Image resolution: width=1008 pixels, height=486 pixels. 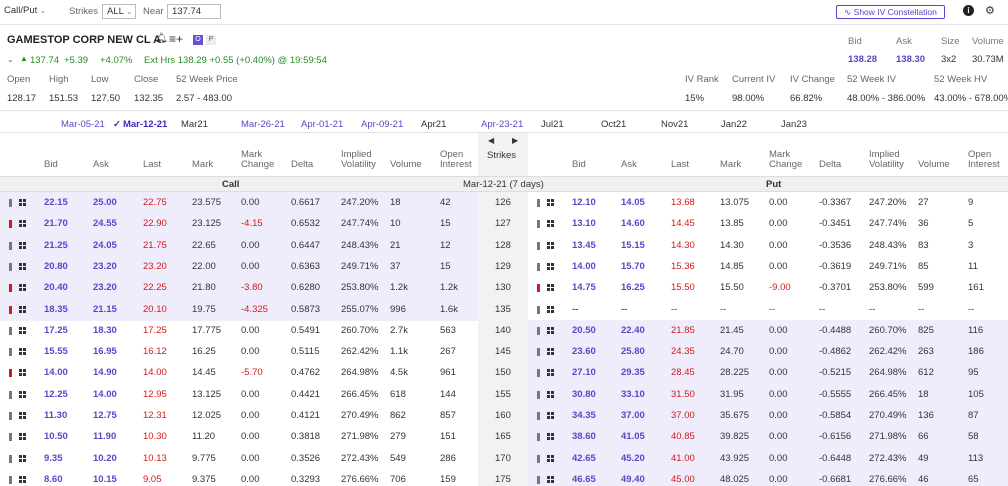 What do you see at coordinates (584, 352) in the screenshot?
I see `put-bid-cell: 23.60` at bounding box center [584, 352].